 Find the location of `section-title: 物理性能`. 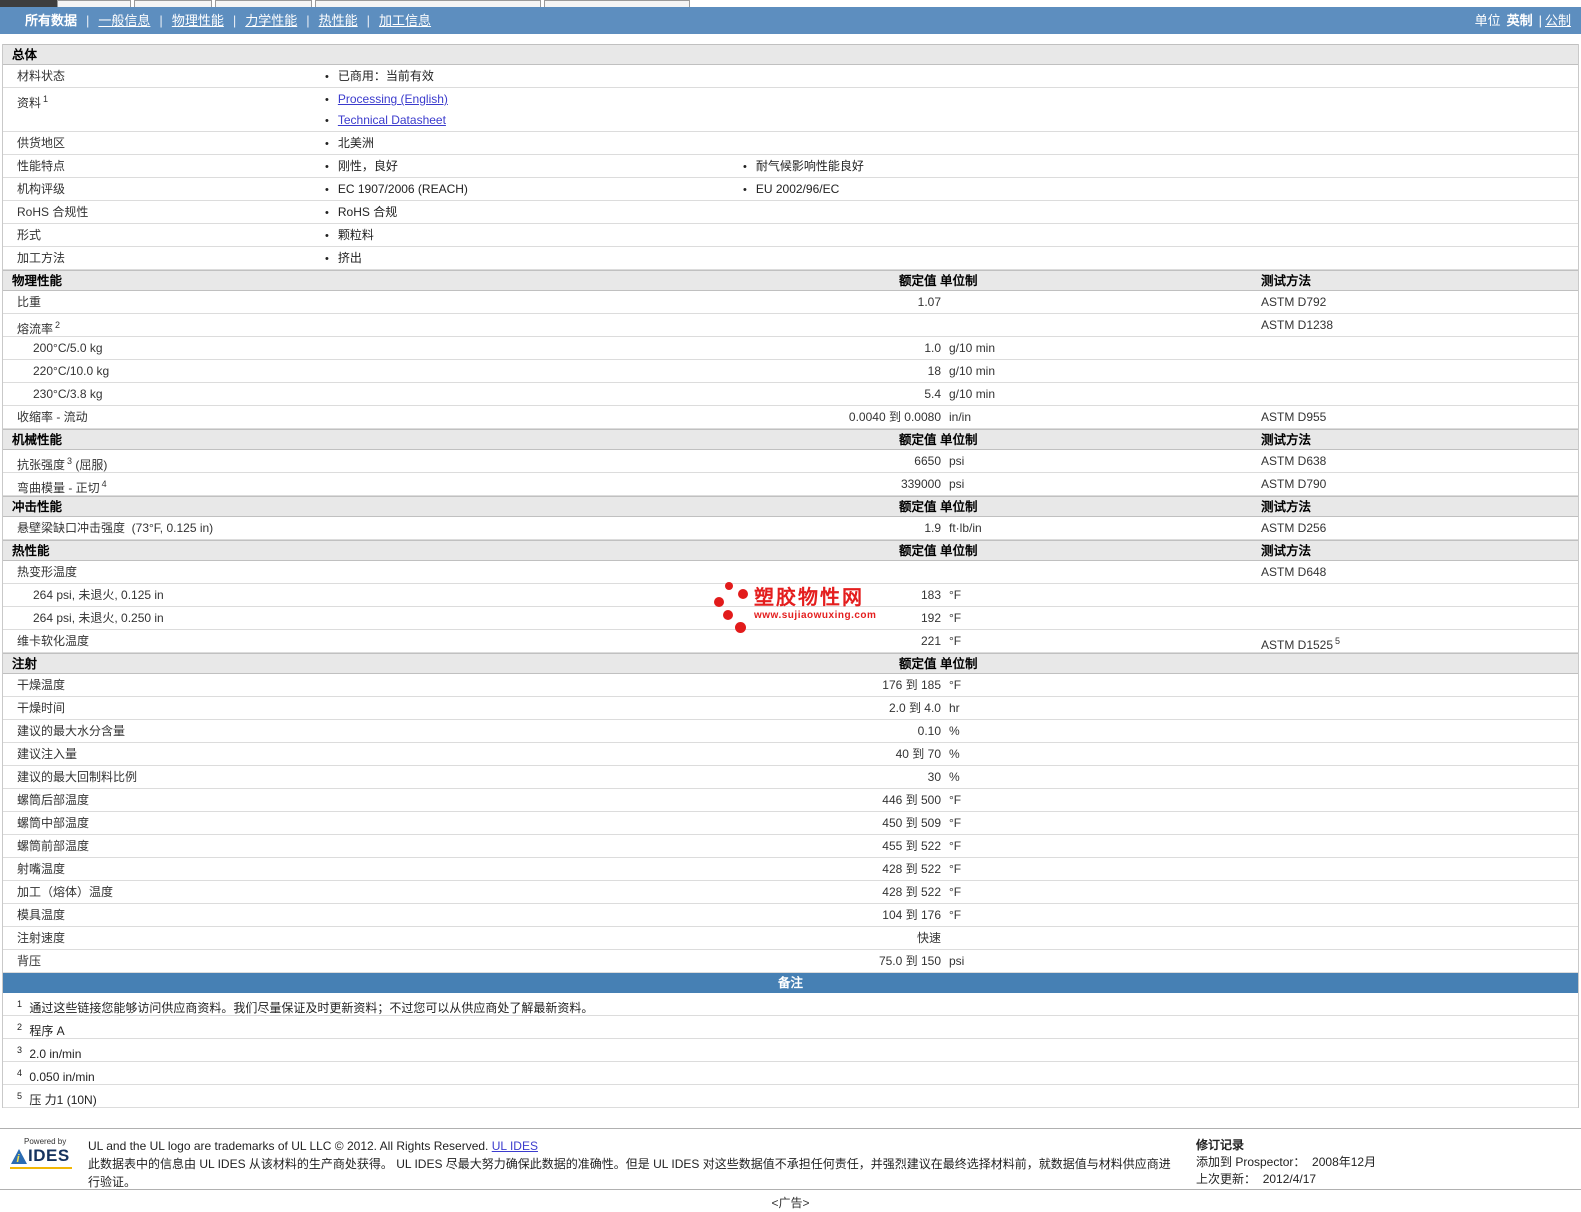

section-title: 物理性能 is located at coordinates (37, 281).